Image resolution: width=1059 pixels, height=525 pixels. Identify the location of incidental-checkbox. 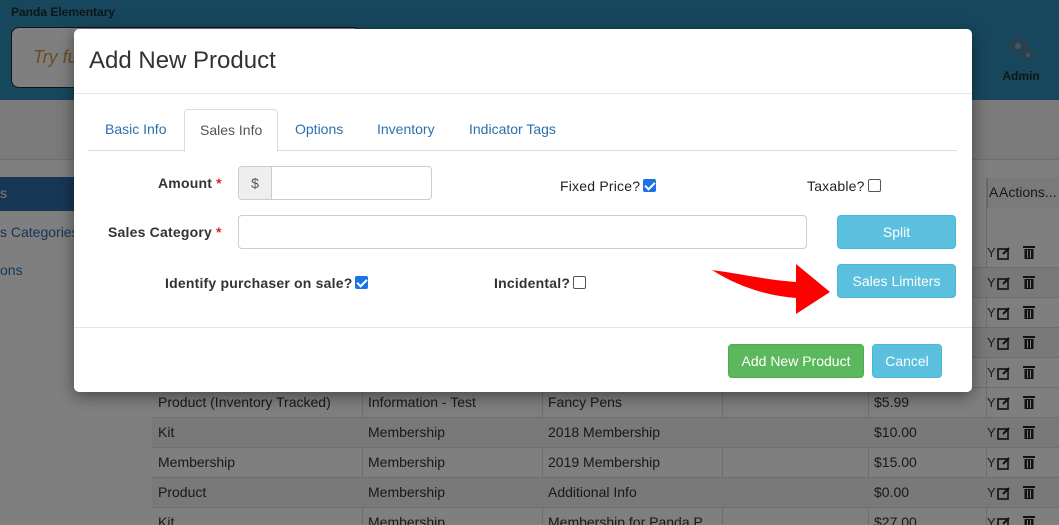
(580, 282).